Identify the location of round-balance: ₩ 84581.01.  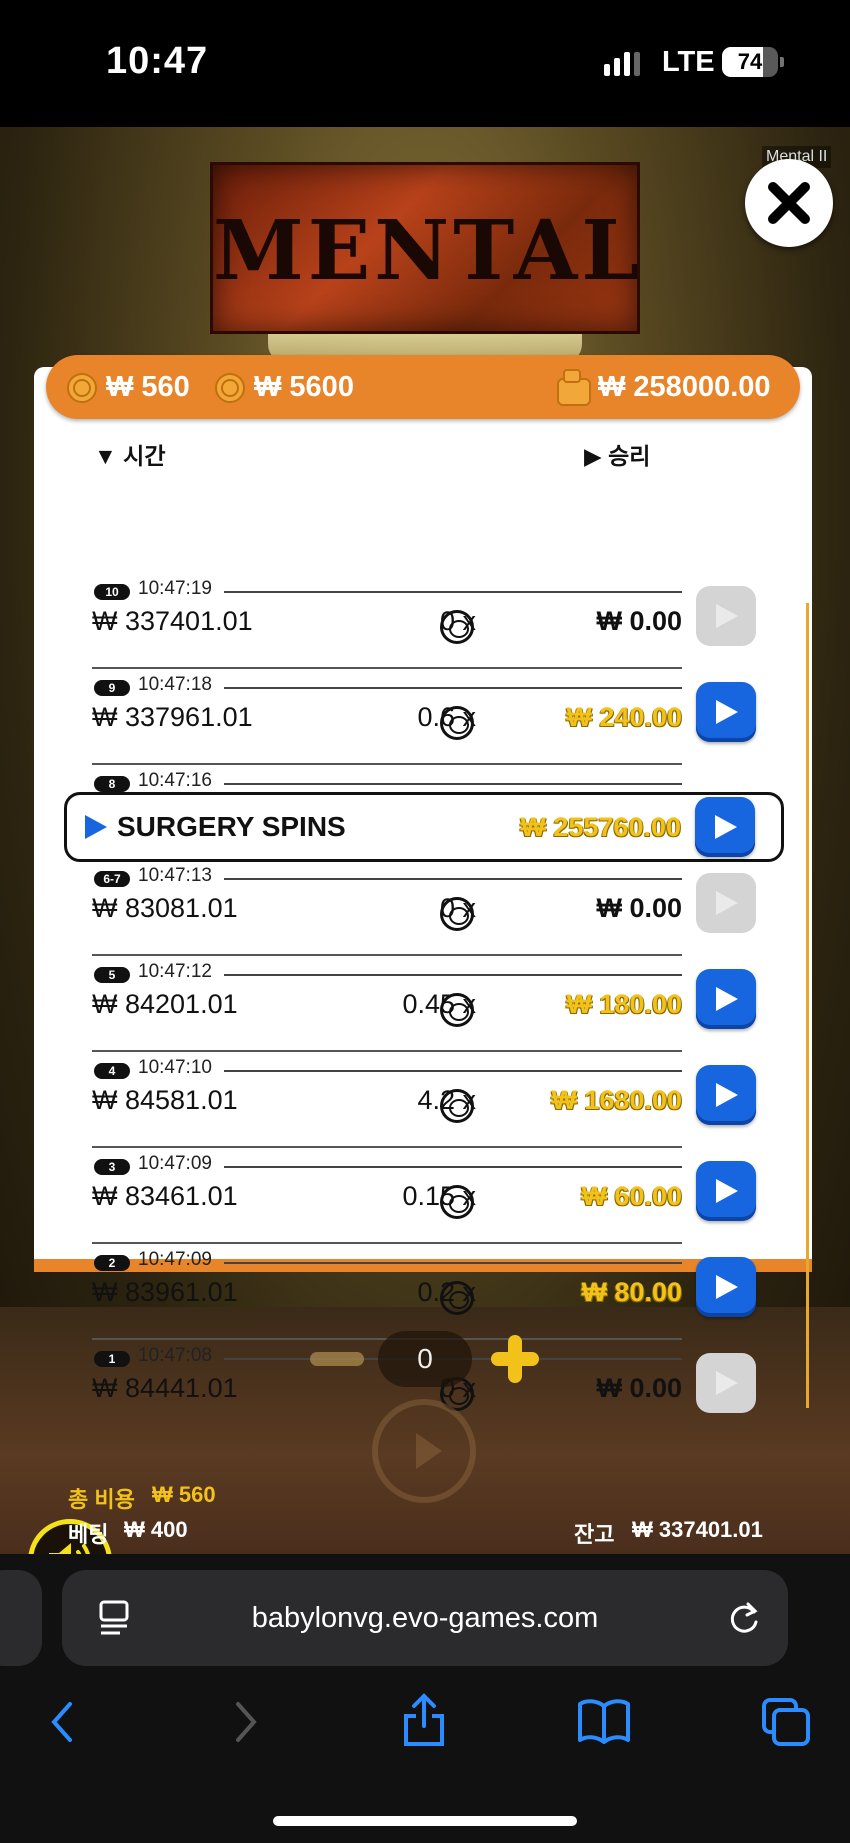
(165, 1100).